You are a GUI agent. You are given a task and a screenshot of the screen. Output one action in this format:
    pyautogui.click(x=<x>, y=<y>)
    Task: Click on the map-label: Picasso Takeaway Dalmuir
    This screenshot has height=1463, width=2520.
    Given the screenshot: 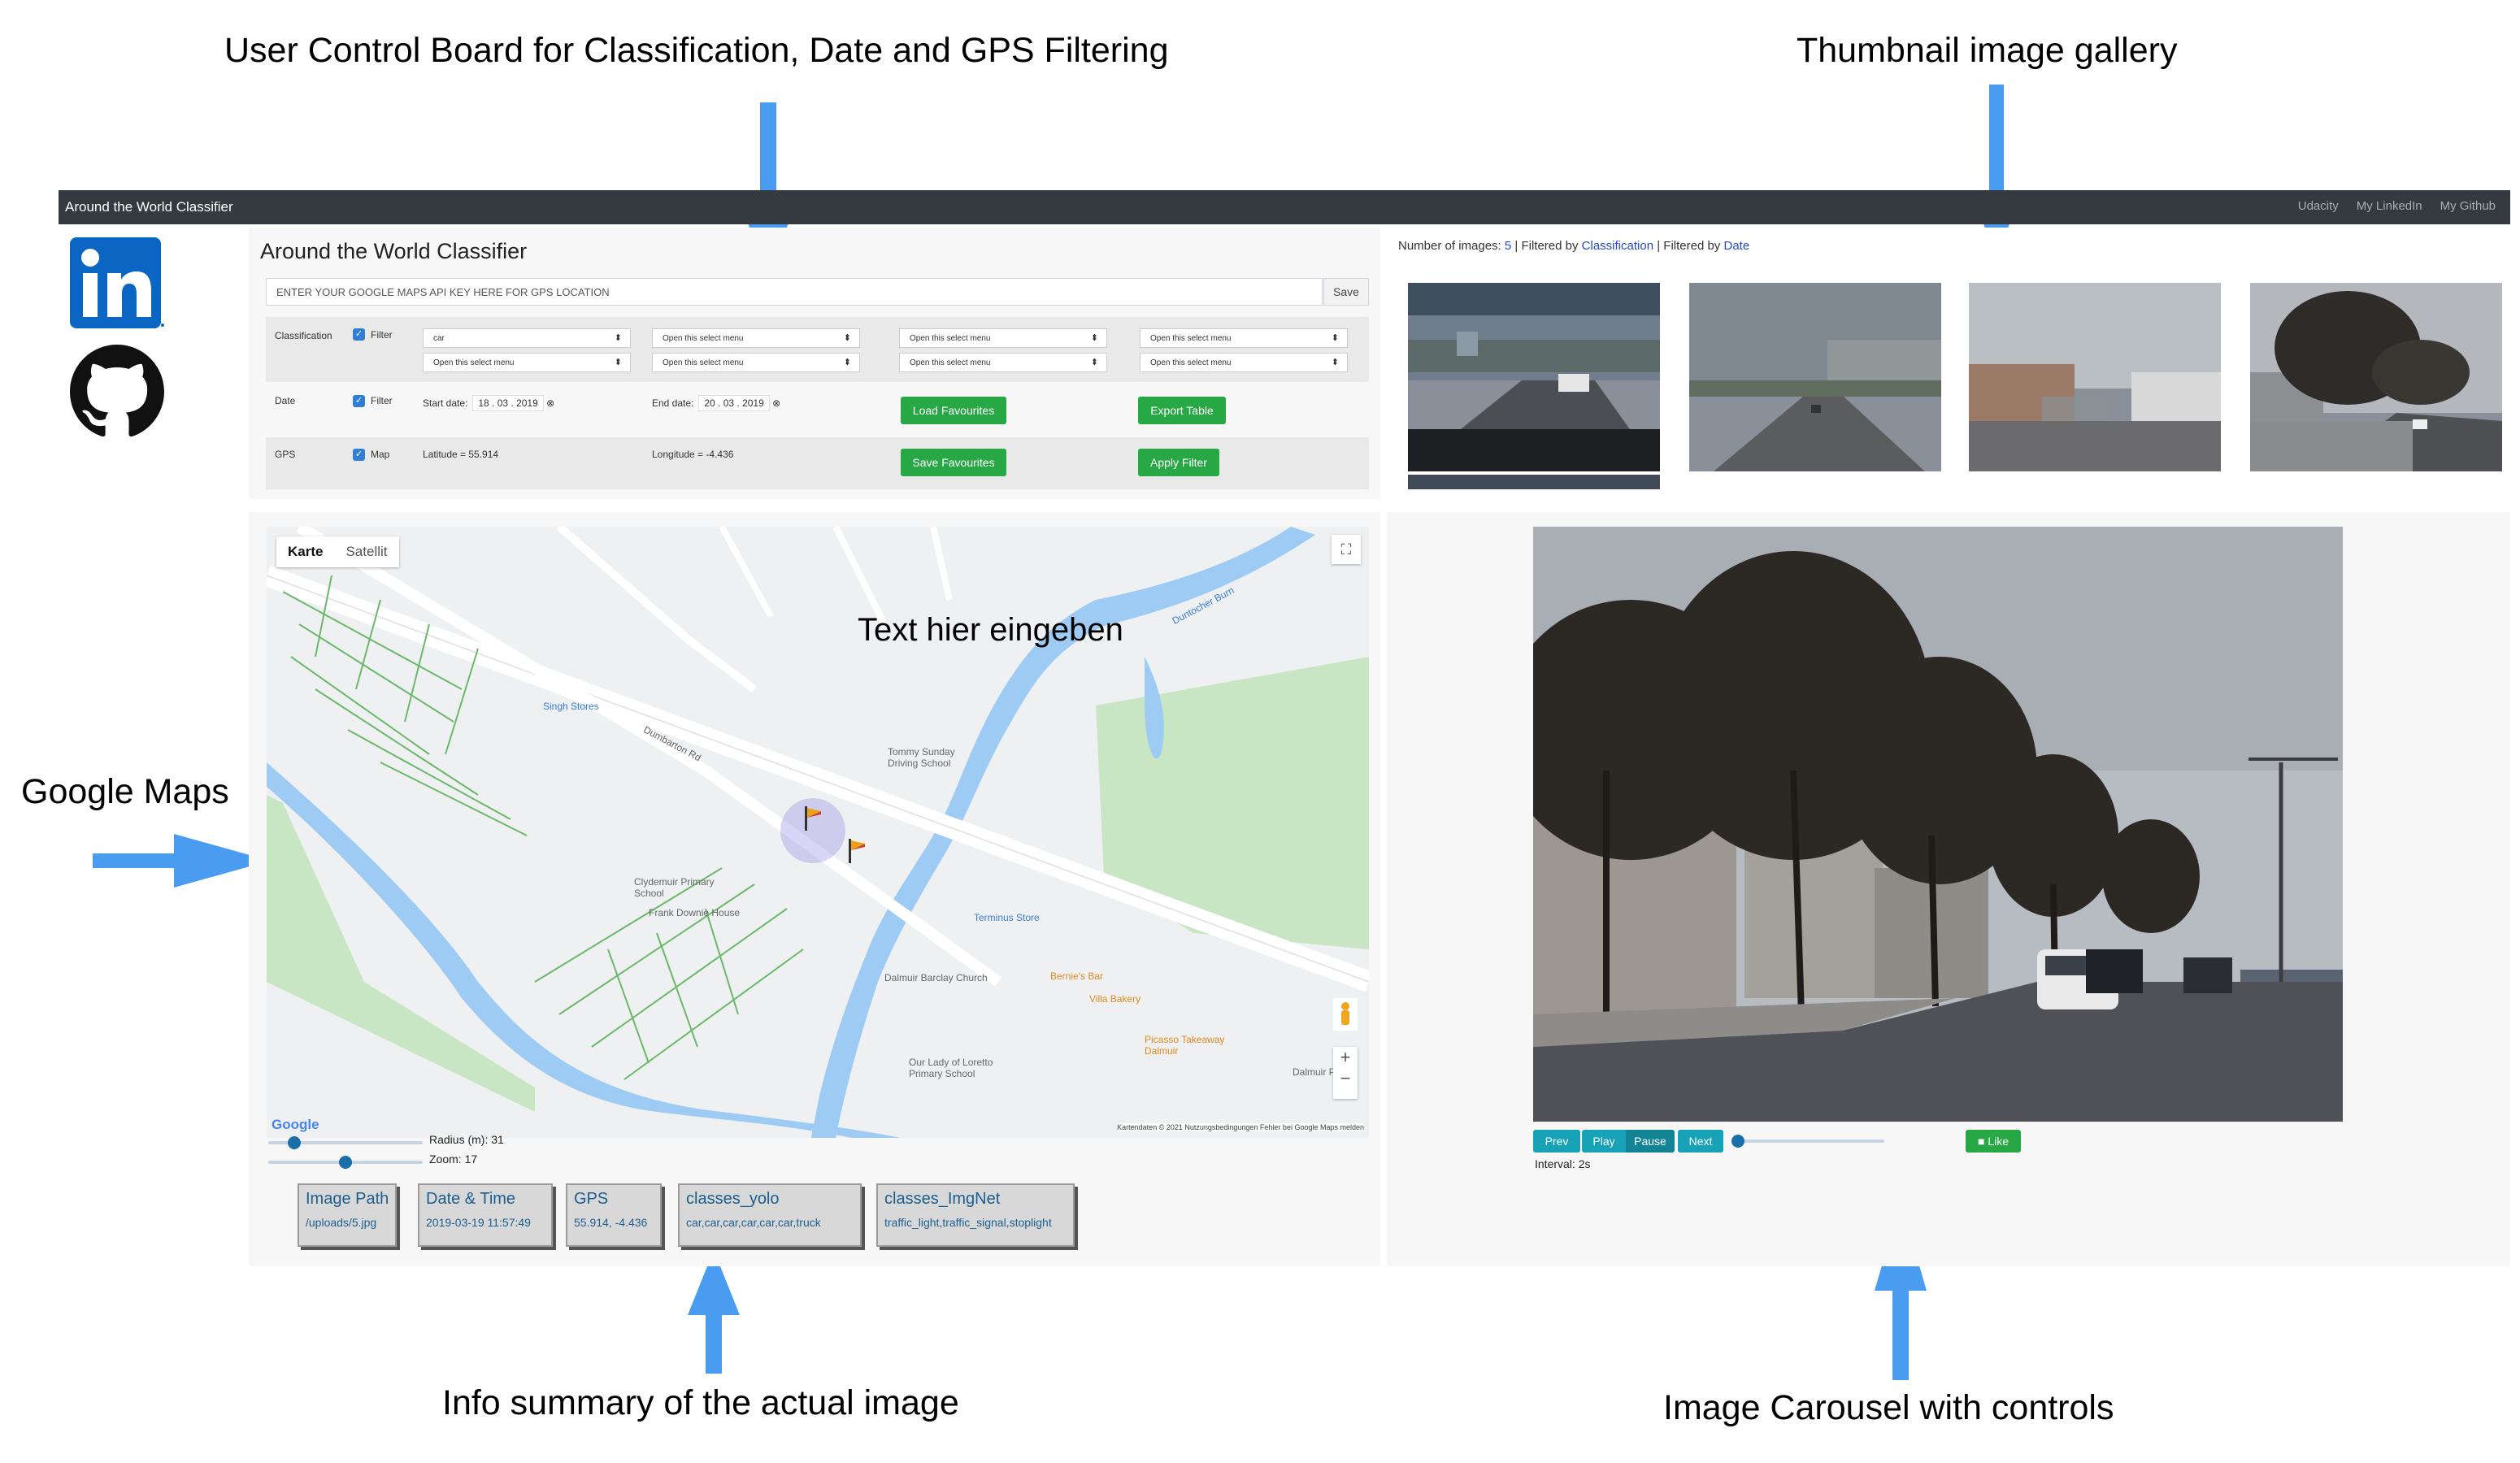 What is the action you would take?
    pyautogui.click(x=1185, y=1045)
    